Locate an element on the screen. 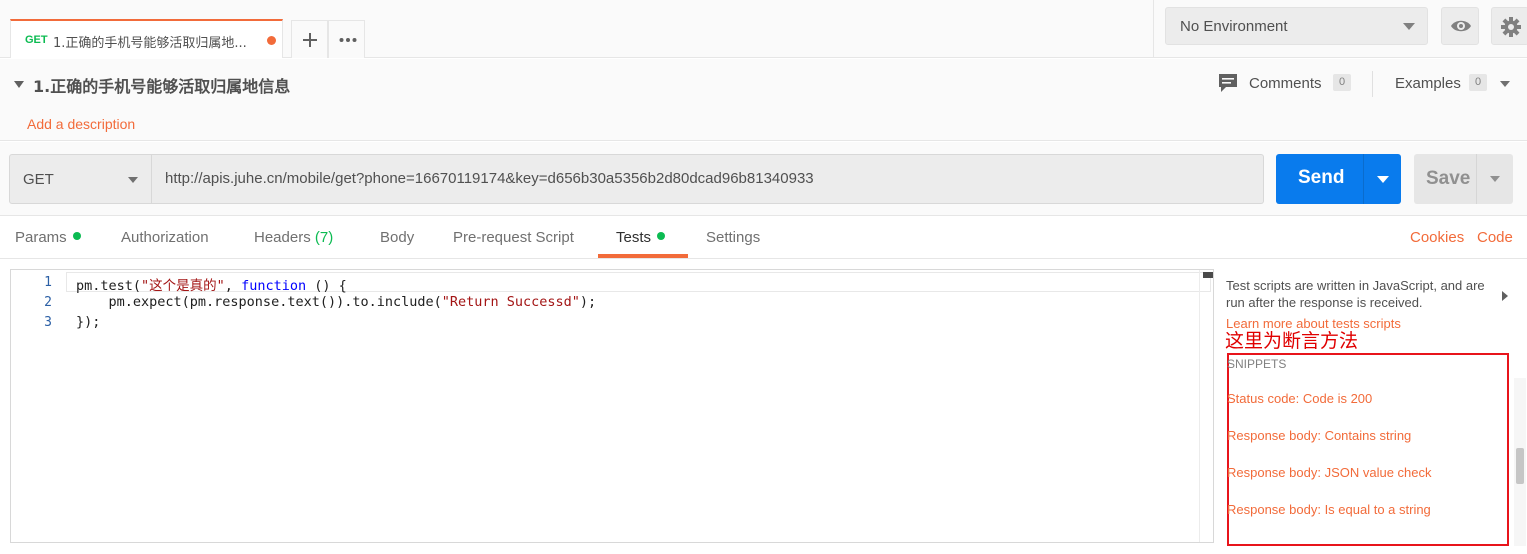 This screenshot has height=554, width=1527. cookies-link: Cookies is located at coordinates (1437, 237).